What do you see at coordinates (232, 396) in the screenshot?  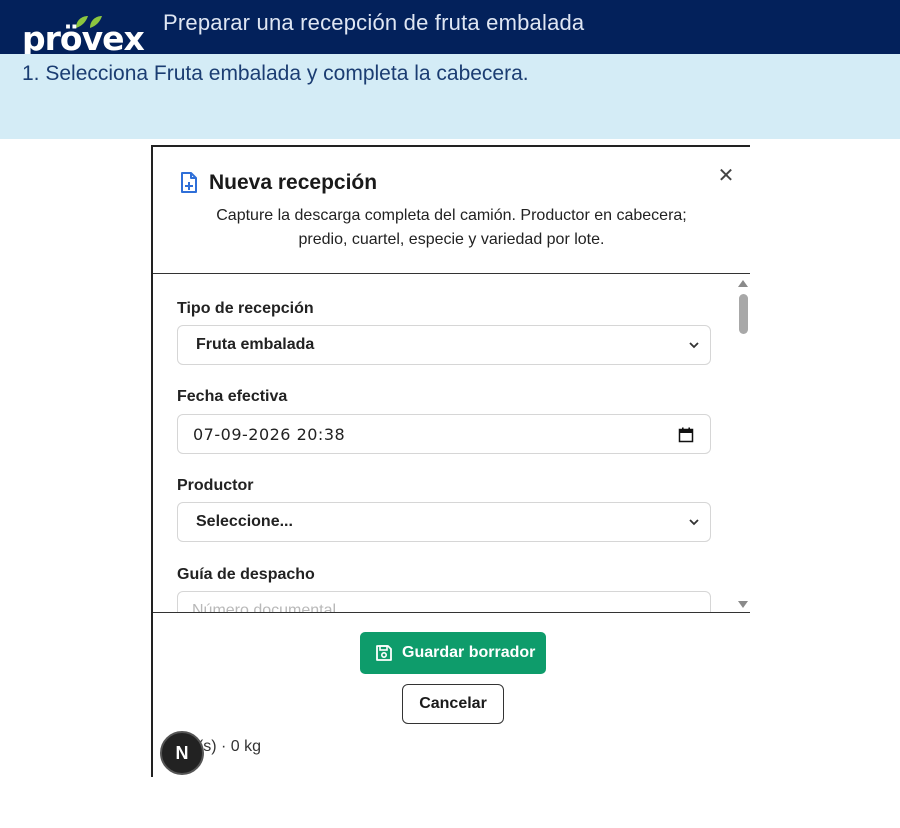 I see `fecha-efectiva-label: Fecha efectiva` at bounding box center [232, 396].